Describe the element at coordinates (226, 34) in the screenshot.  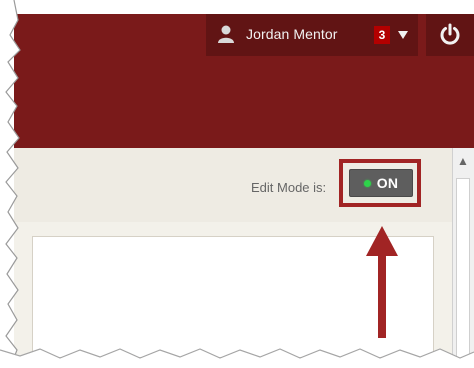
I see `user-icon` at that location.